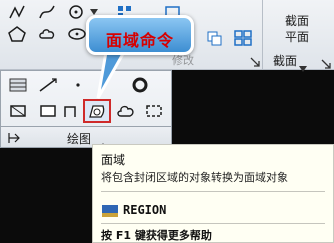  I want to click on region-tool-button, so click(97, 111).